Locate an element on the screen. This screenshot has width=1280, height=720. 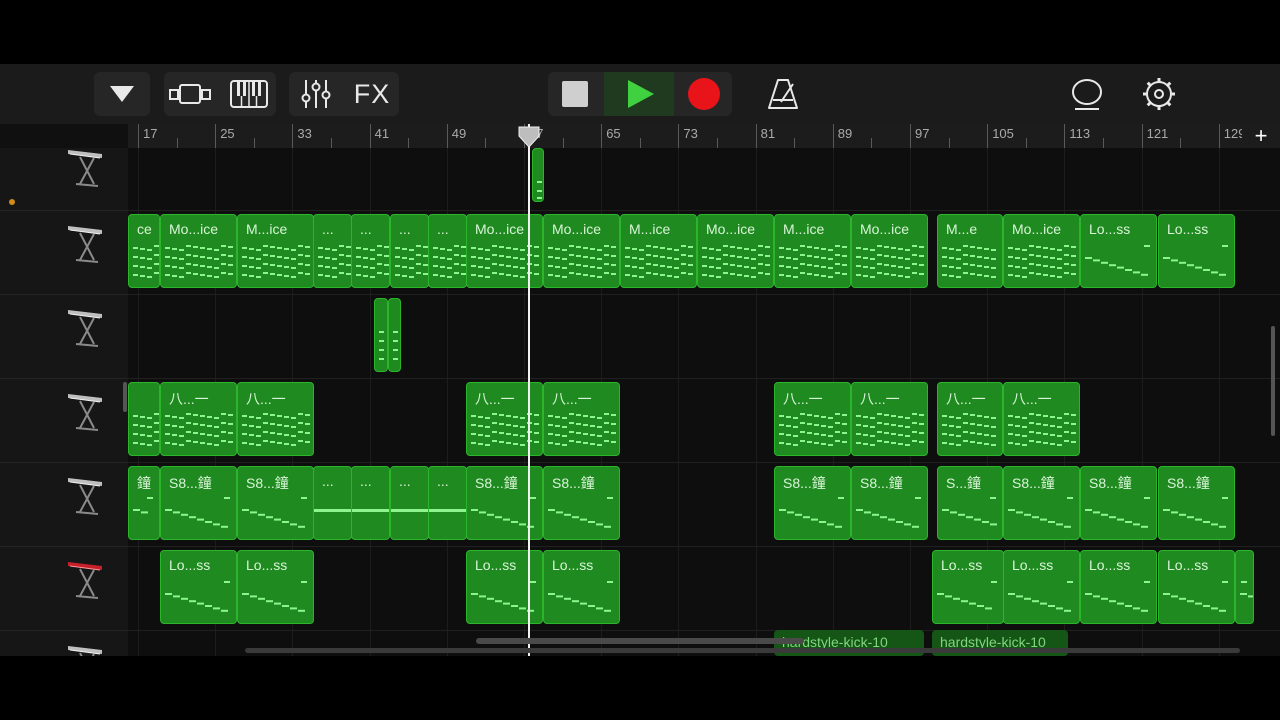
my-songs-menu-button is located at coordinates (122, 94).